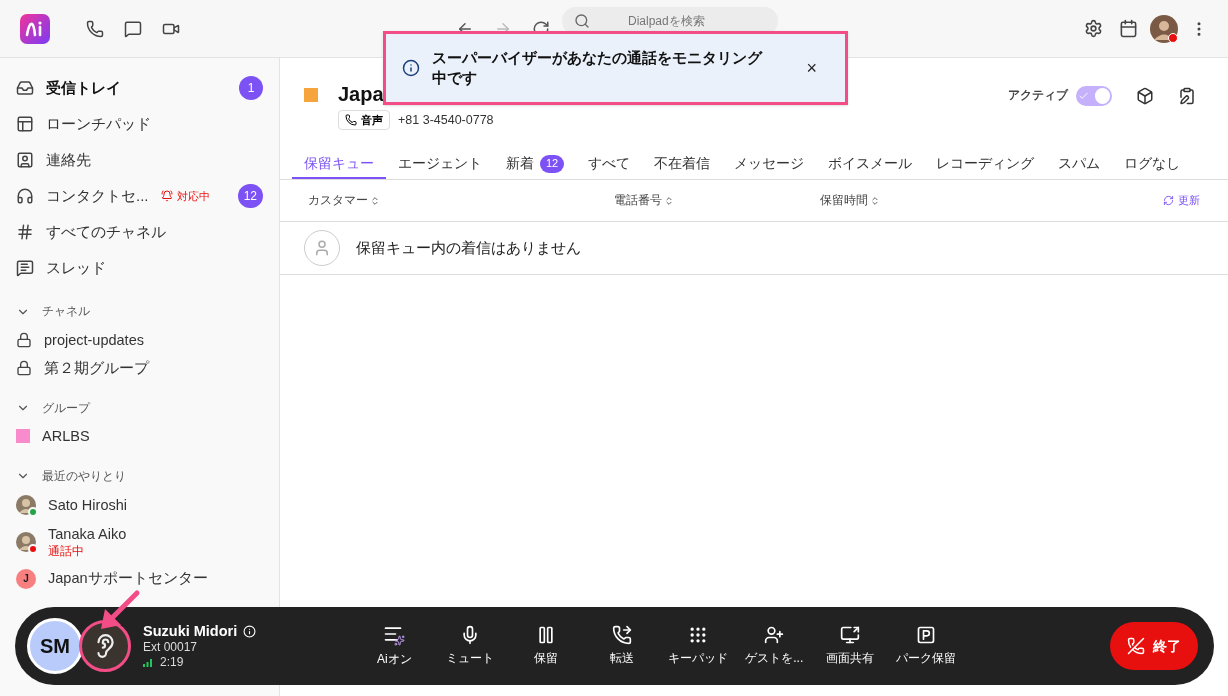 The width and height of the screenshot is (1228, 696). Describe the element at coordinates (717, 200) in the screenshot. I see `column-header: 電話番号` at that location.